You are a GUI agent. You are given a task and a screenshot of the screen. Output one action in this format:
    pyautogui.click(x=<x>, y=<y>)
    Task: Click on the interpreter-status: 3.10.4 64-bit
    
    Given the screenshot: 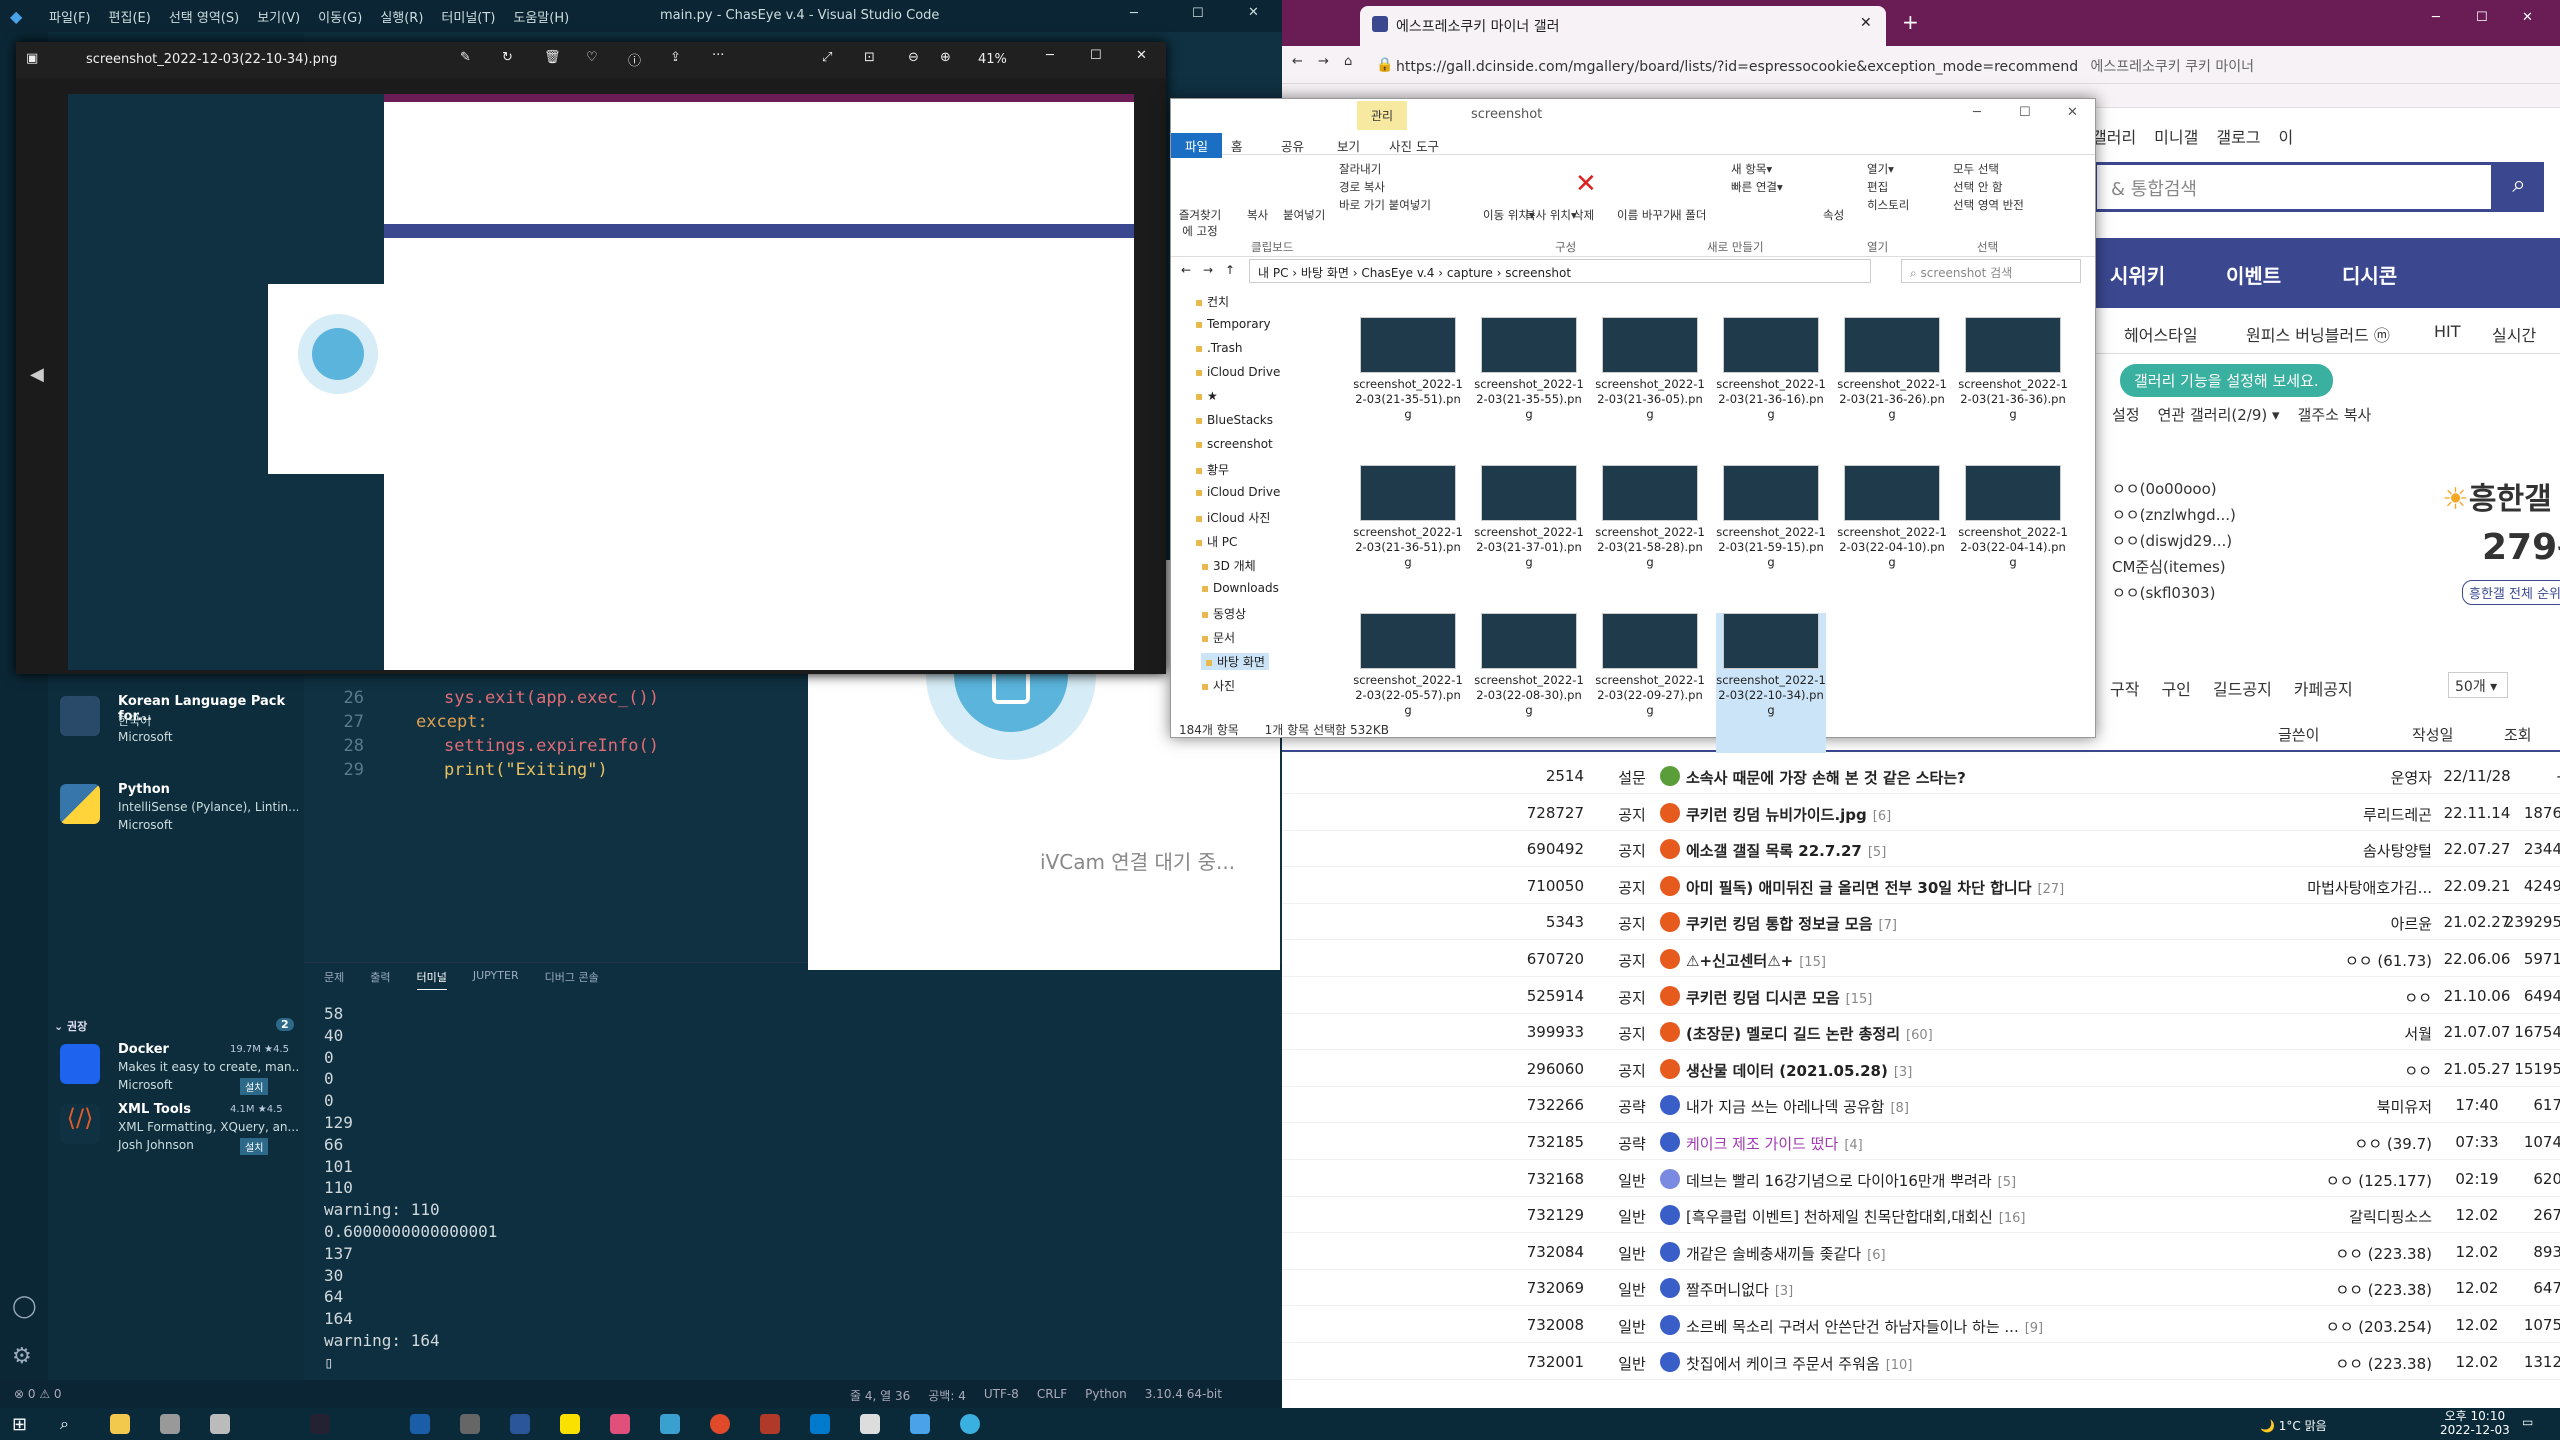 What is the action you would take?
    pyautogui.click(x=1183, y=1395)
    